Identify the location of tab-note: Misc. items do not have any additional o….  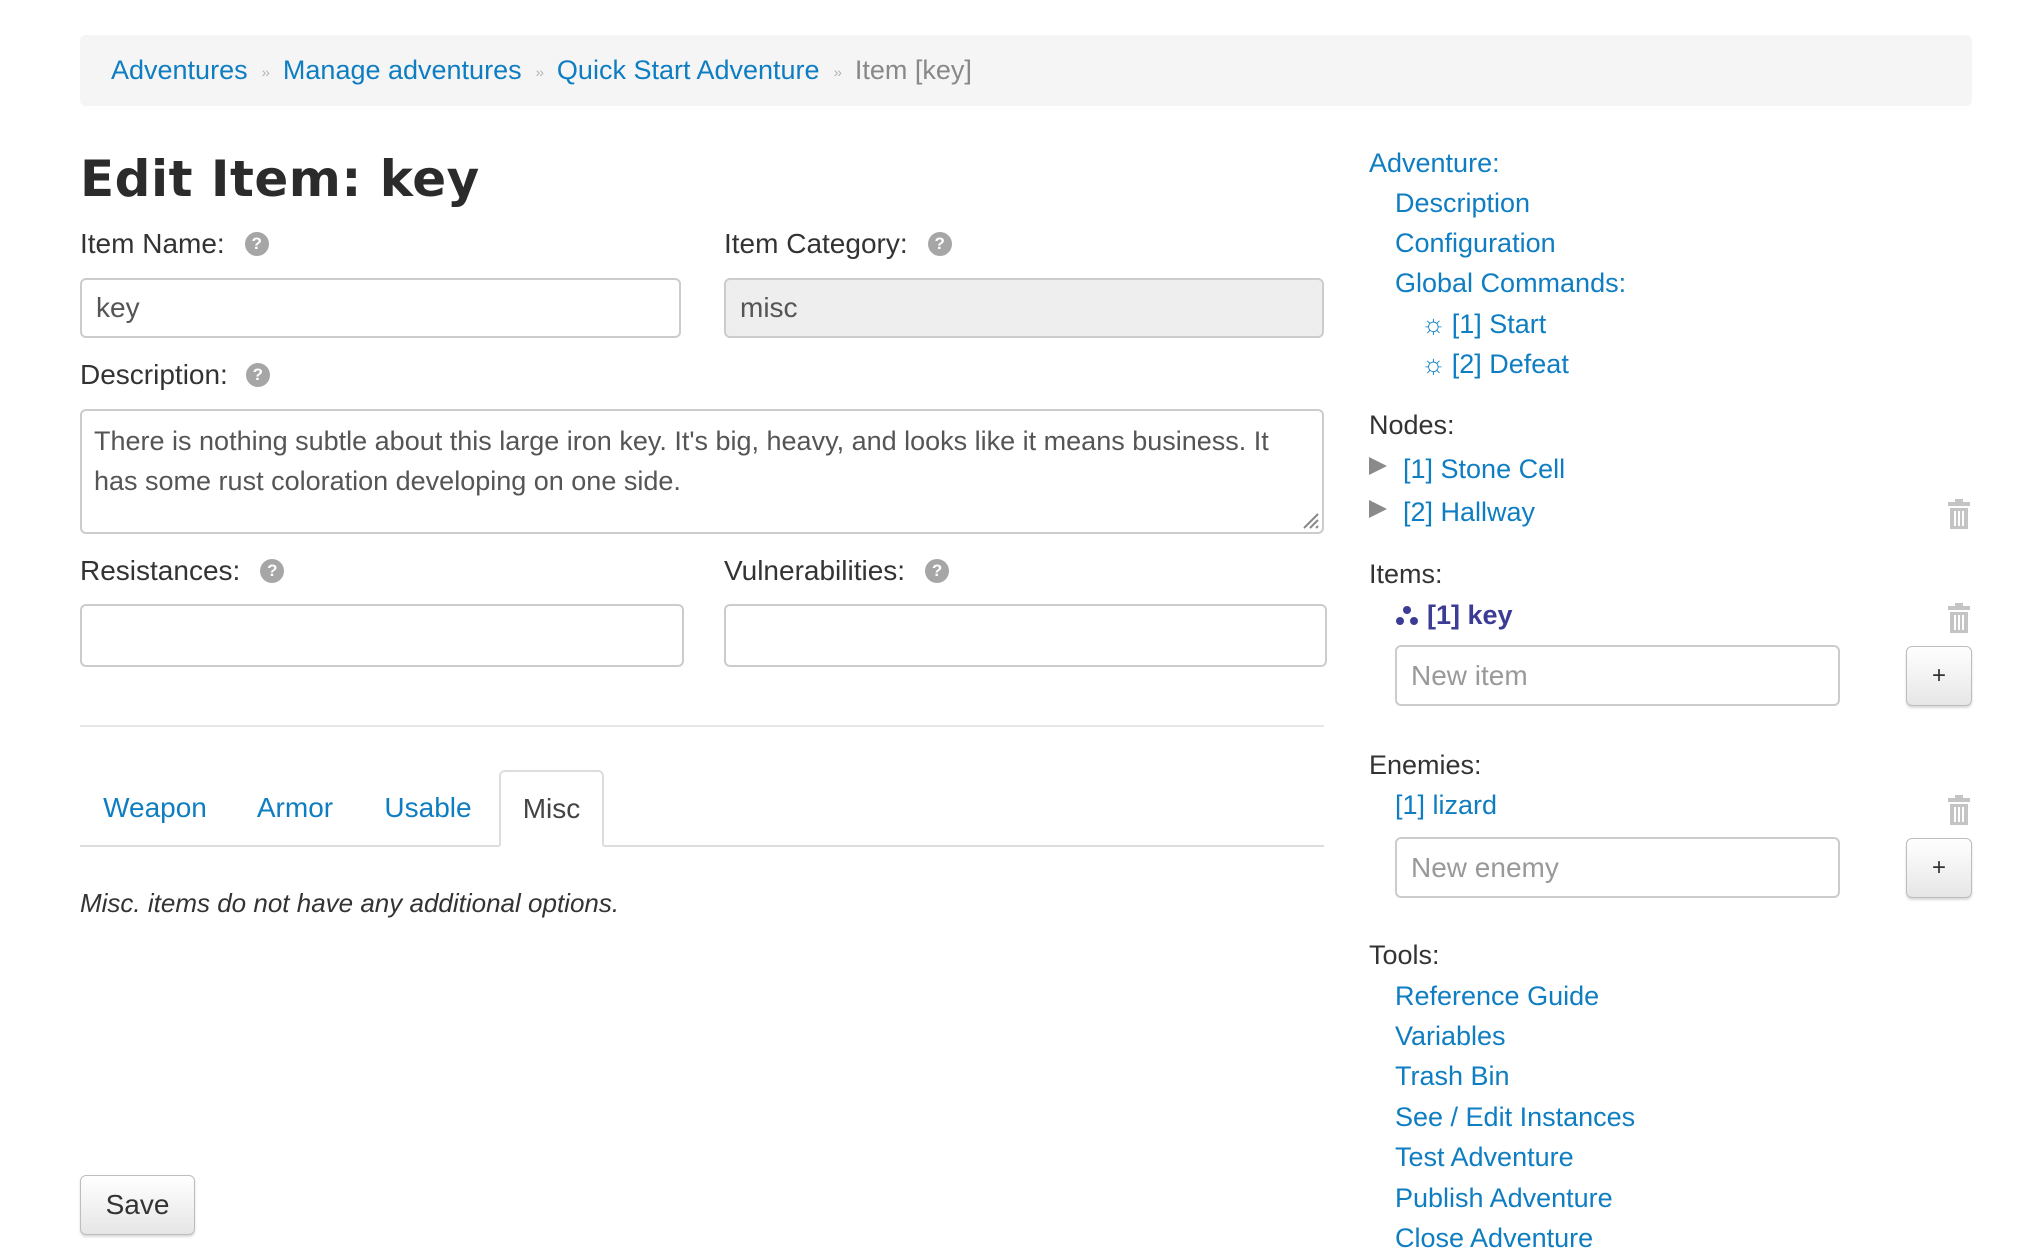
(350, 903).